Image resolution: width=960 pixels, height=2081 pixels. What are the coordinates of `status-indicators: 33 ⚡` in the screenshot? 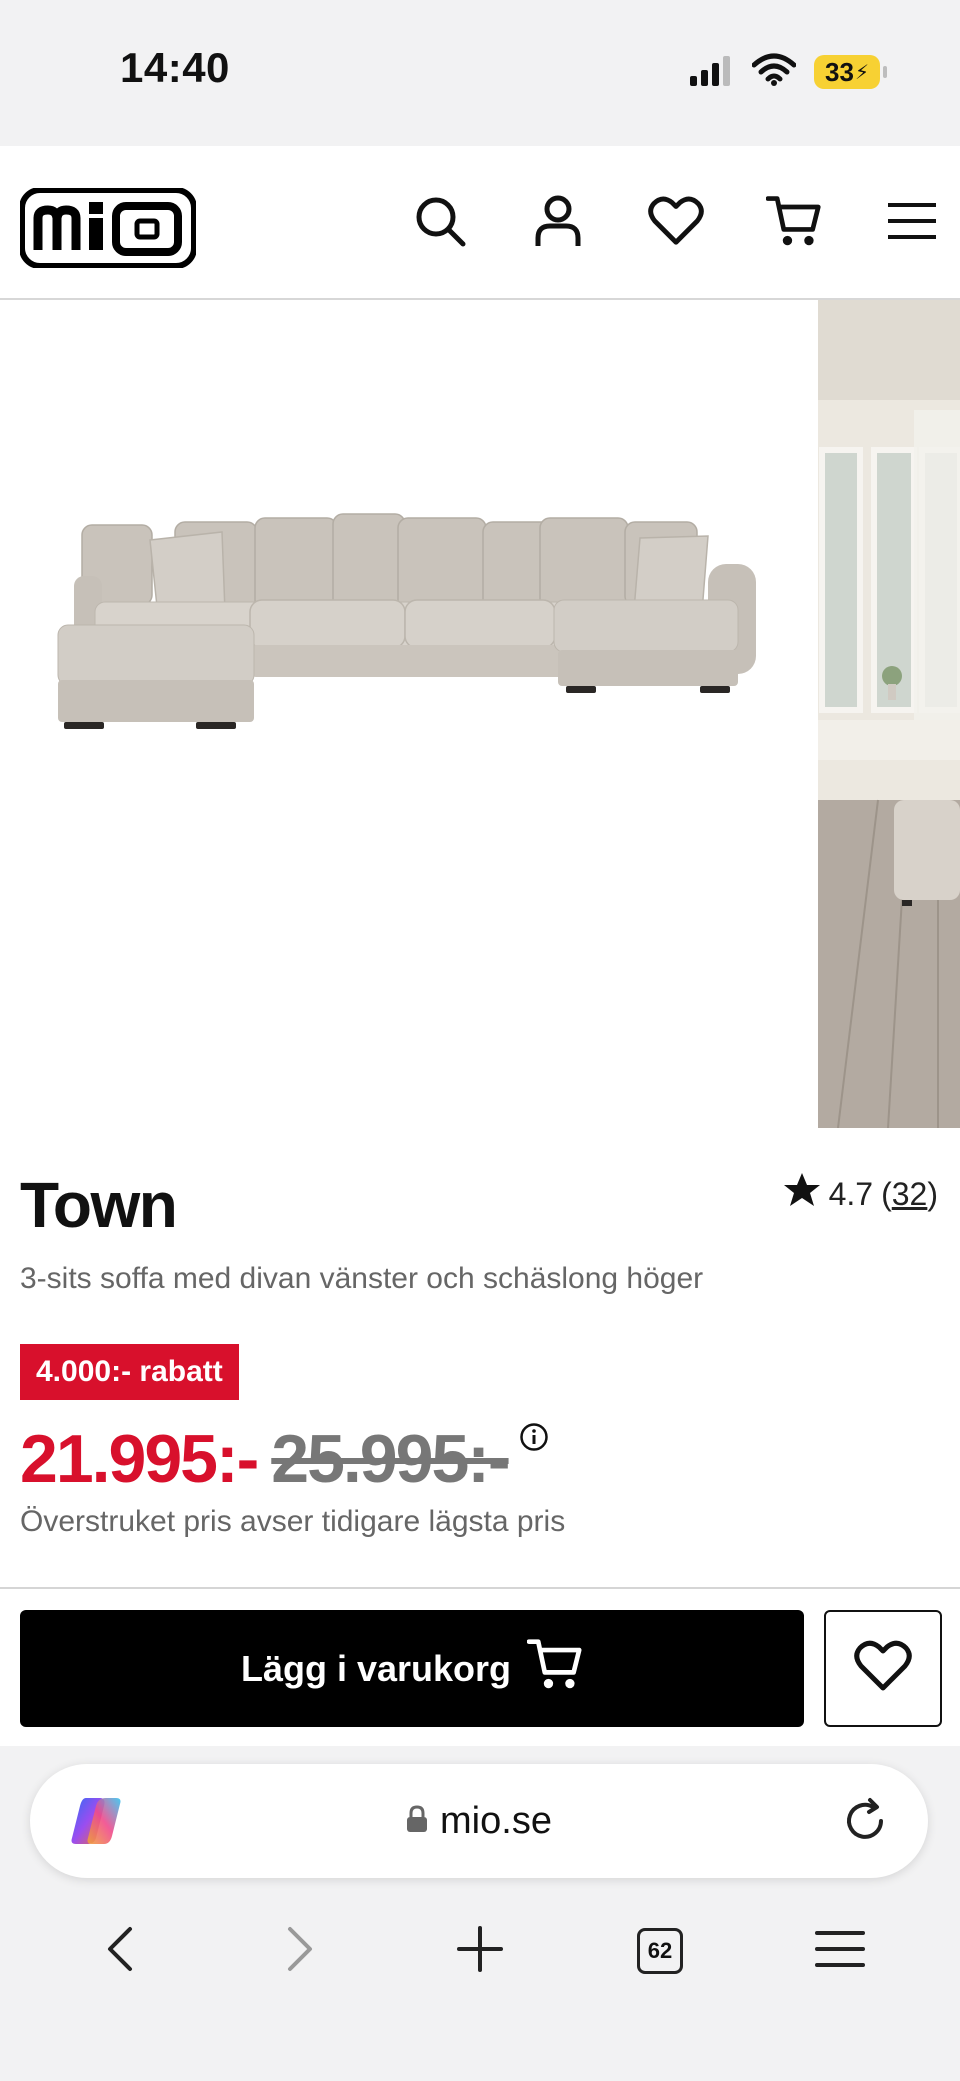 It's located at (788, 72).